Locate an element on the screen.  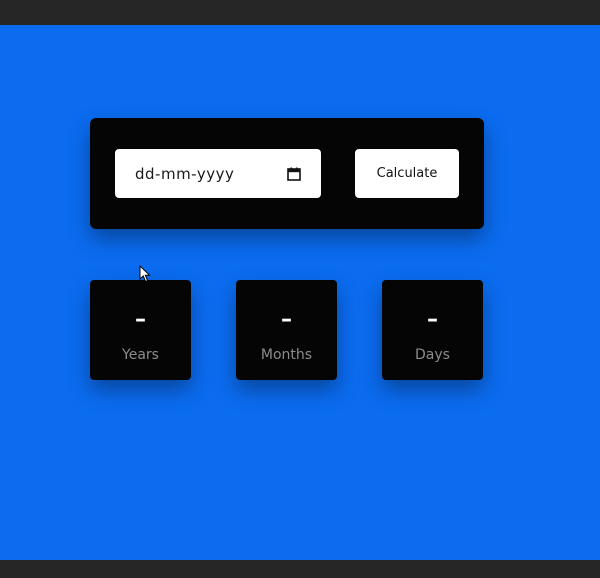
days-card: – Days is located at coordinates (432, 330).